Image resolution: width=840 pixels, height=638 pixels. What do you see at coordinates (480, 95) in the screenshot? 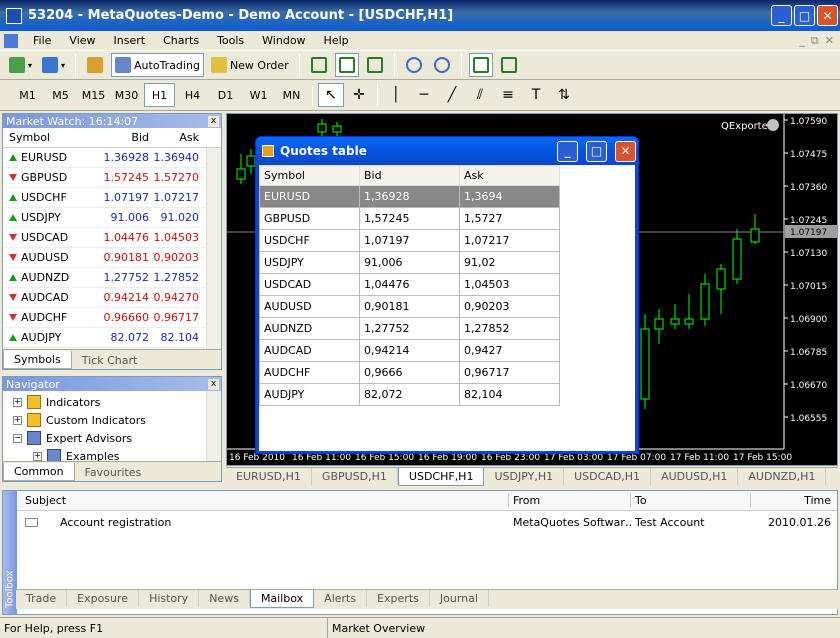
I see `channel-tool: ⫽` at bounding box center [480, 95].